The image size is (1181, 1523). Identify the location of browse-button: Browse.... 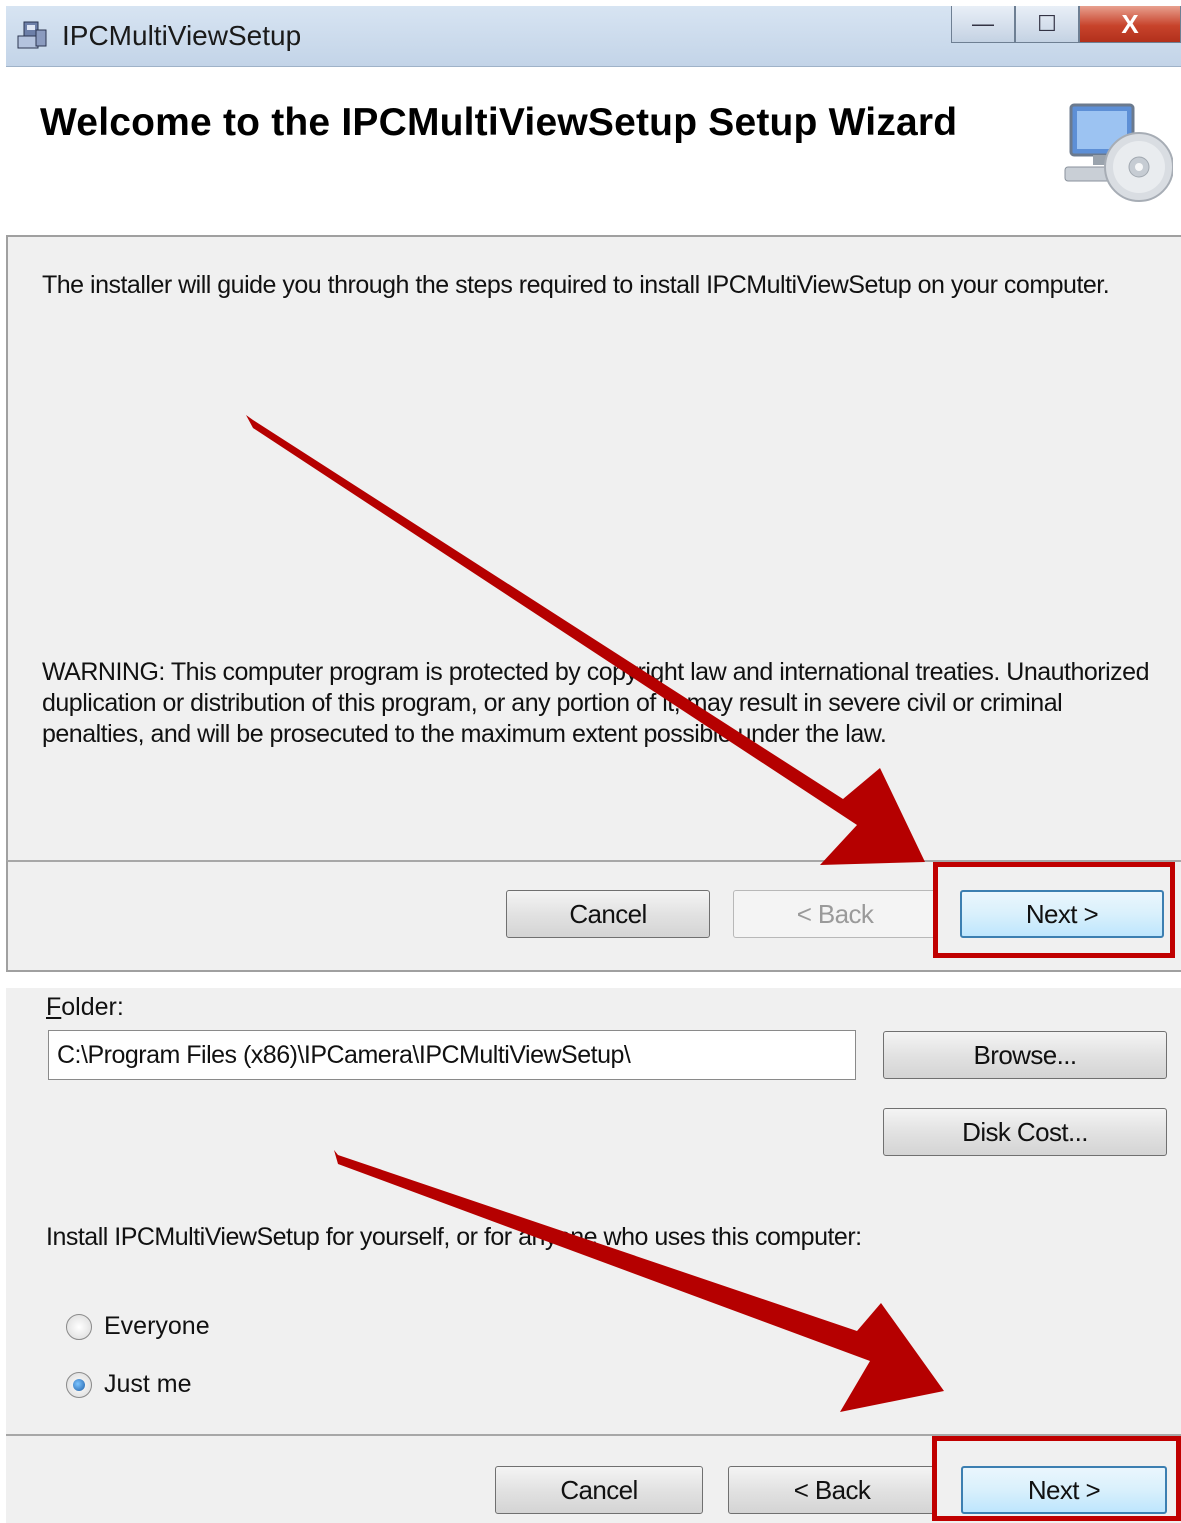
(1025, 1055).